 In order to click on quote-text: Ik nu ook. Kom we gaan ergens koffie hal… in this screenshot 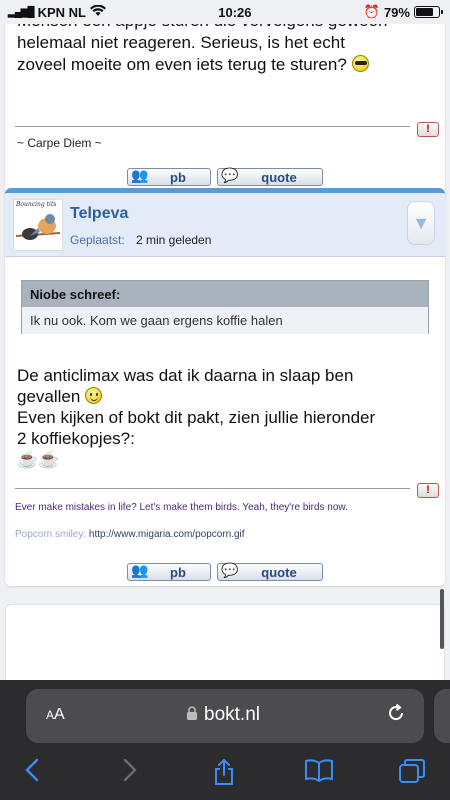, I will do `click(225, 320)`.